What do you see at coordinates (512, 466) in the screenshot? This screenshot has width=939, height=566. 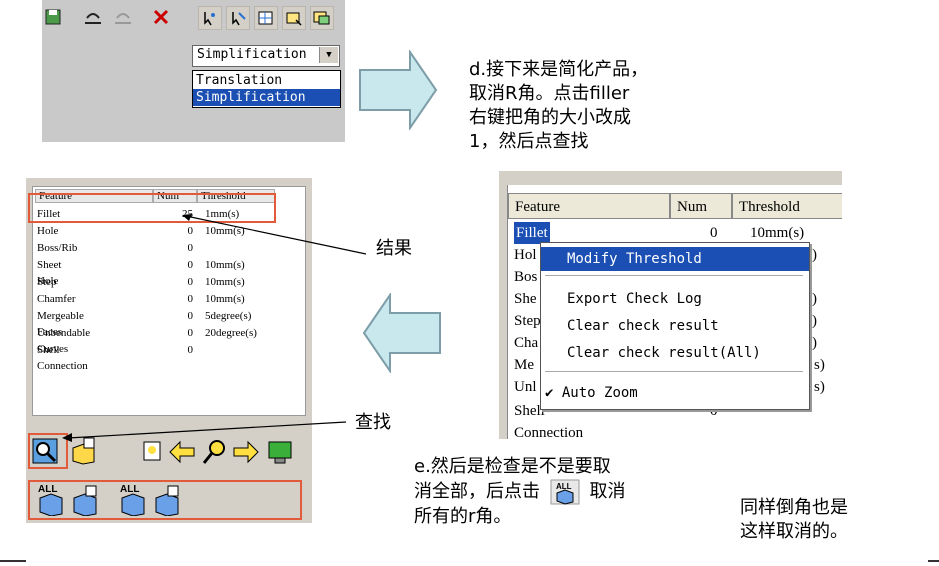 I see `instruction-e-line: e.然后是检查是不是要取` at bounding box center [512, 466].